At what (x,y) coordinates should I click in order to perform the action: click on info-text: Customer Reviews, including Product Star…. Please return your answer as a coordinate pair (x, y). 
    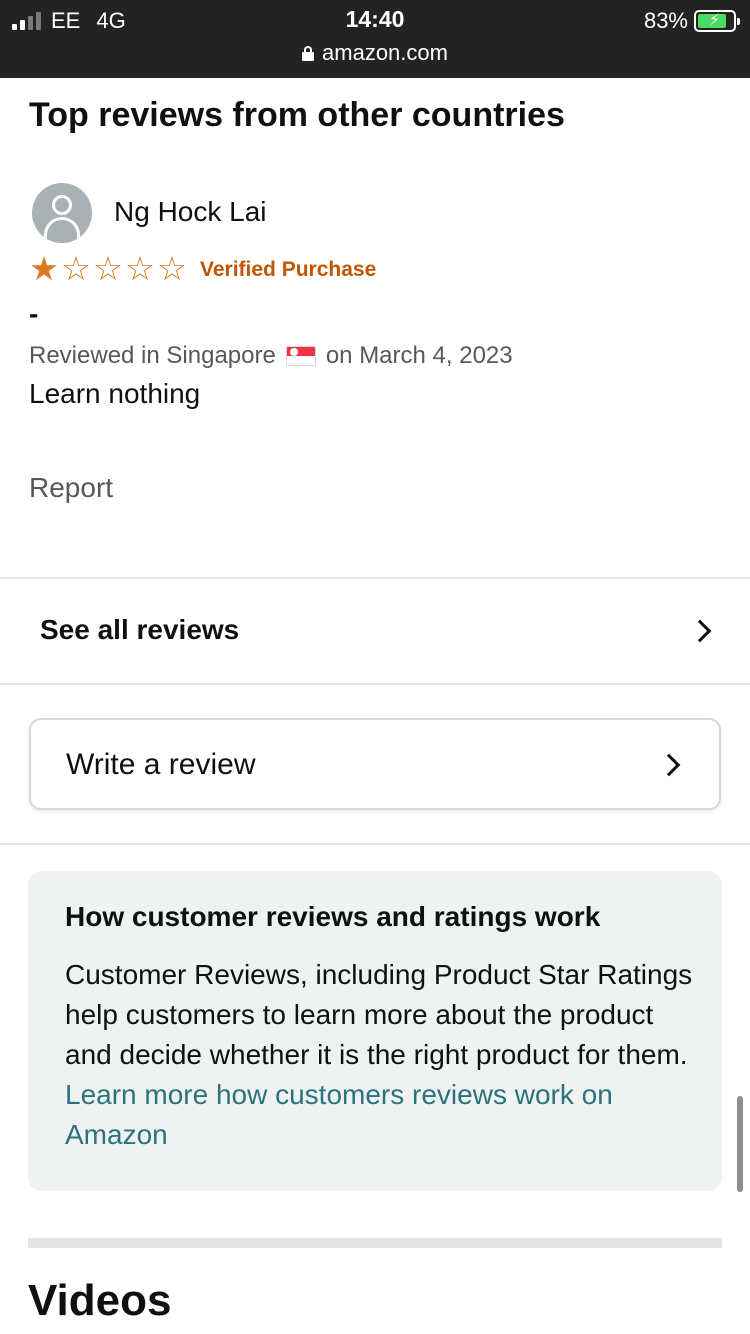
    Looking at the image, I should click on (385, 1055).